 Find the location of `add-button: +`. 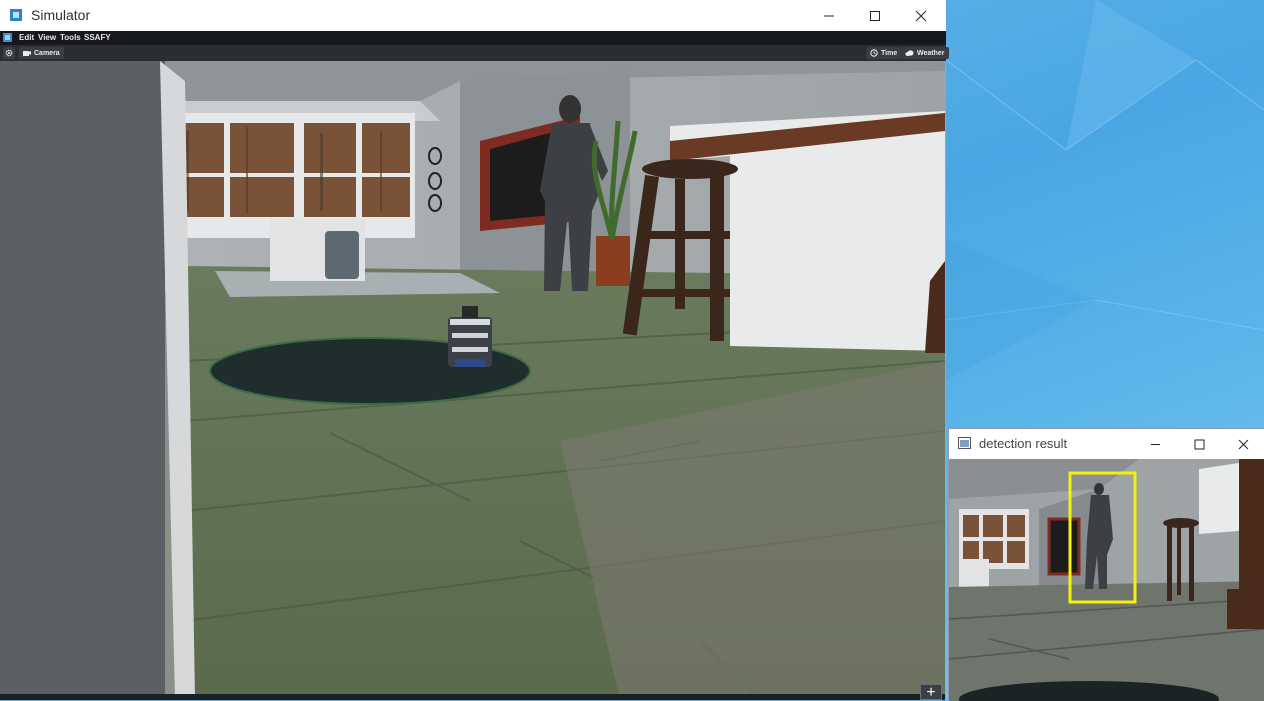

add-button: + is located at coordinates (931, 692).